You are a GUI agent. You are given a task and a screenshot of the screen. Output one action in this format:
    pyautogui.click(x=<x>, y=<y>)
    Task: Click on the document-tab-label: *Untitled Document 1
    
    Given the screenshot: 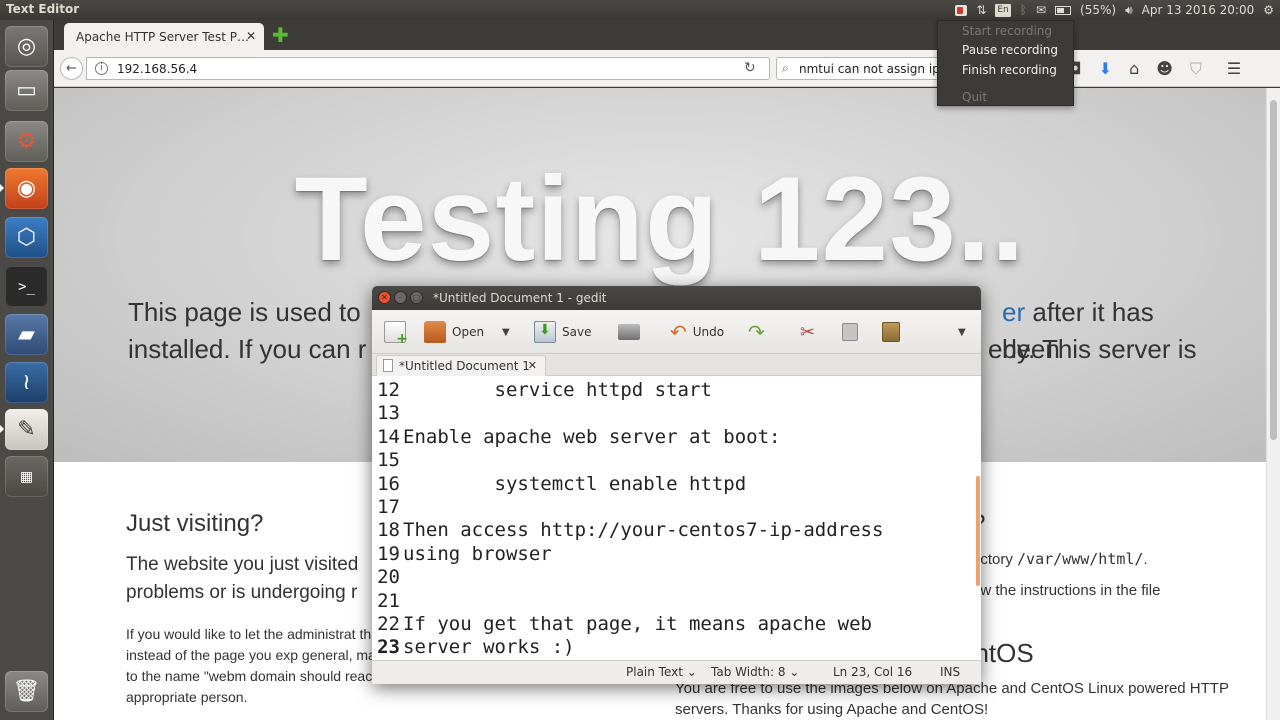 What is the action you would take?
    pyautogui.click(x=464, y=366)
    